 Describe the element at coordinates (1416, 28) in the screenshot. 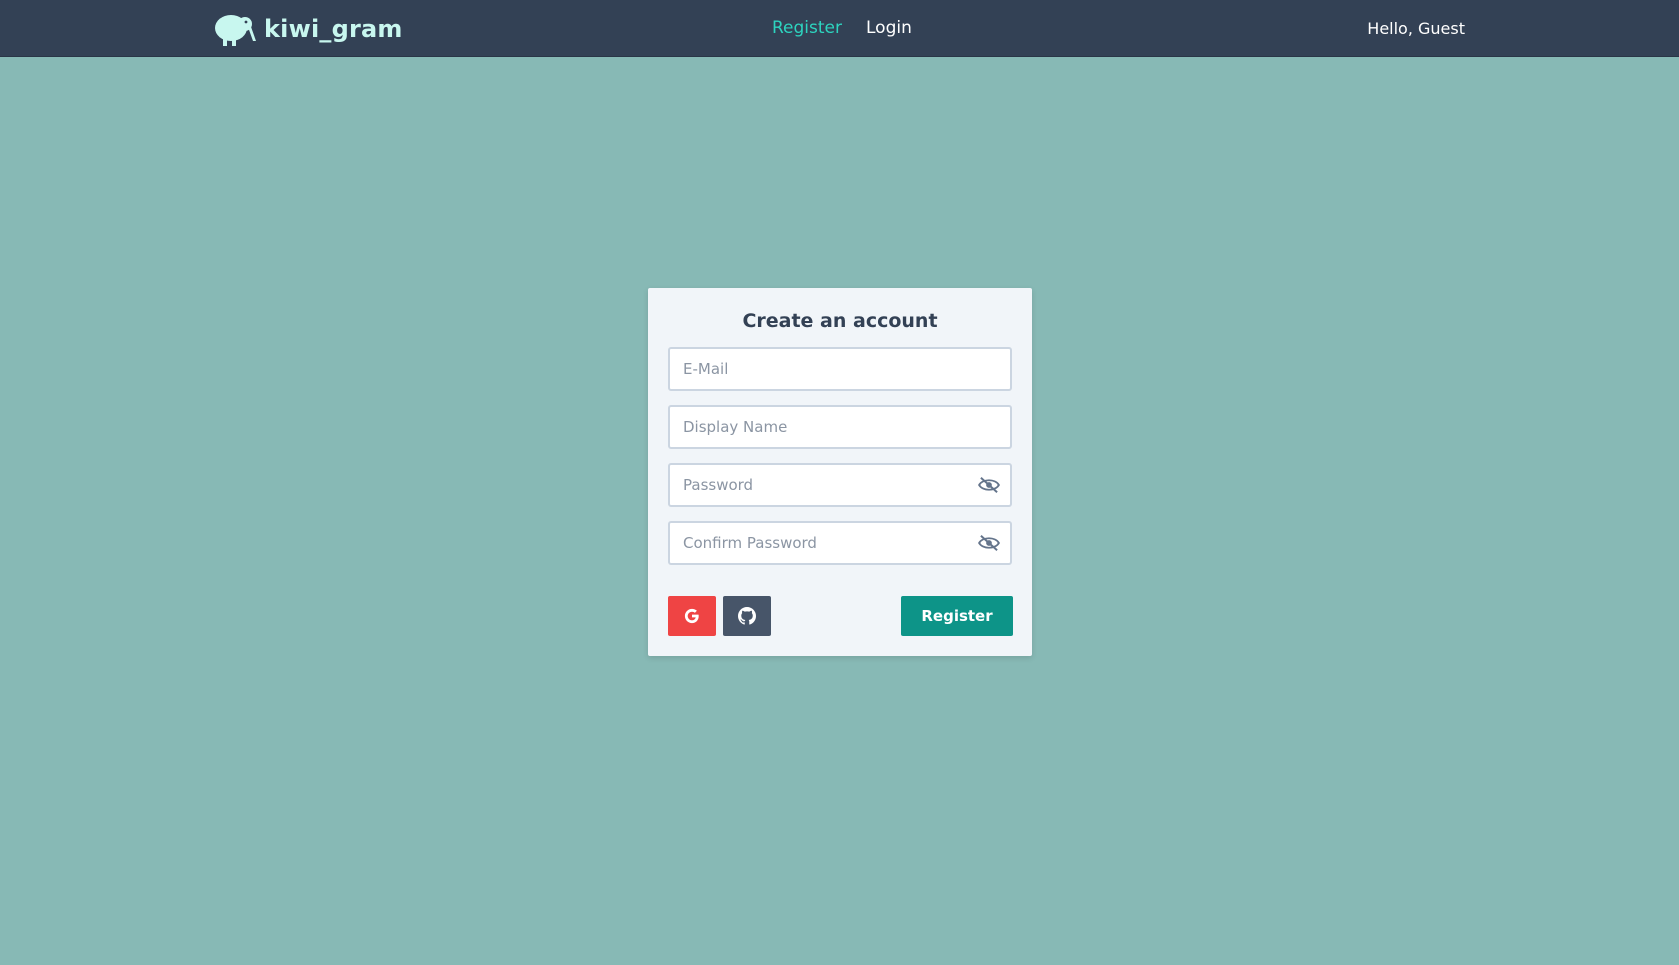

I see `user-greeting: Hello, Guest` at that location.